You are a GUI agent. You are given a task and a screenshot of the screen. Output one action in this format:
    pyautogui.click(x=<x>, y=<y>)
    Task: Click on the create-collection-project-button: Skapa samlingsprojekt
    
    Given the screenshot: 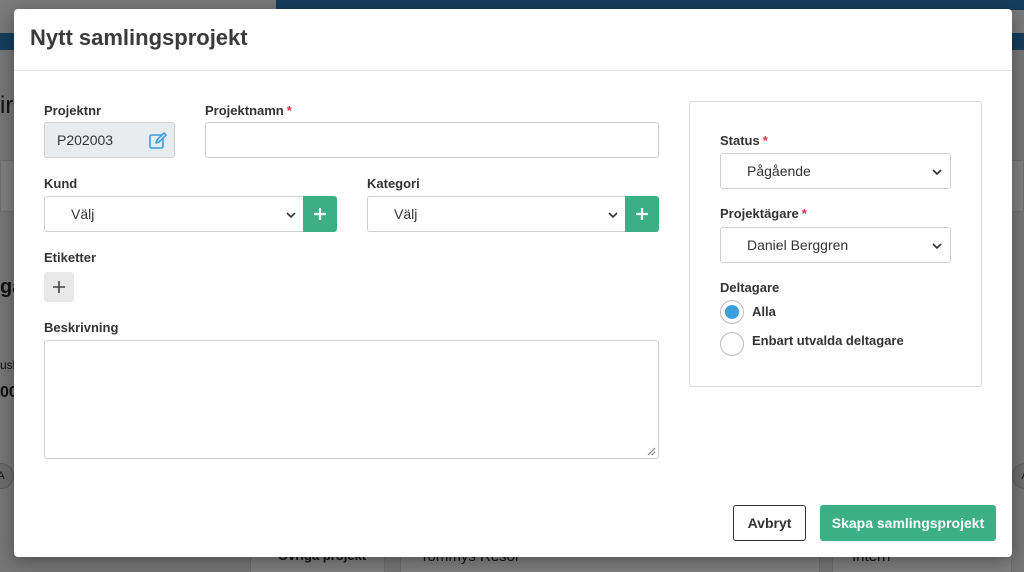 What is the action you would take?
    pyautogui.click(x=908, y=523)
    